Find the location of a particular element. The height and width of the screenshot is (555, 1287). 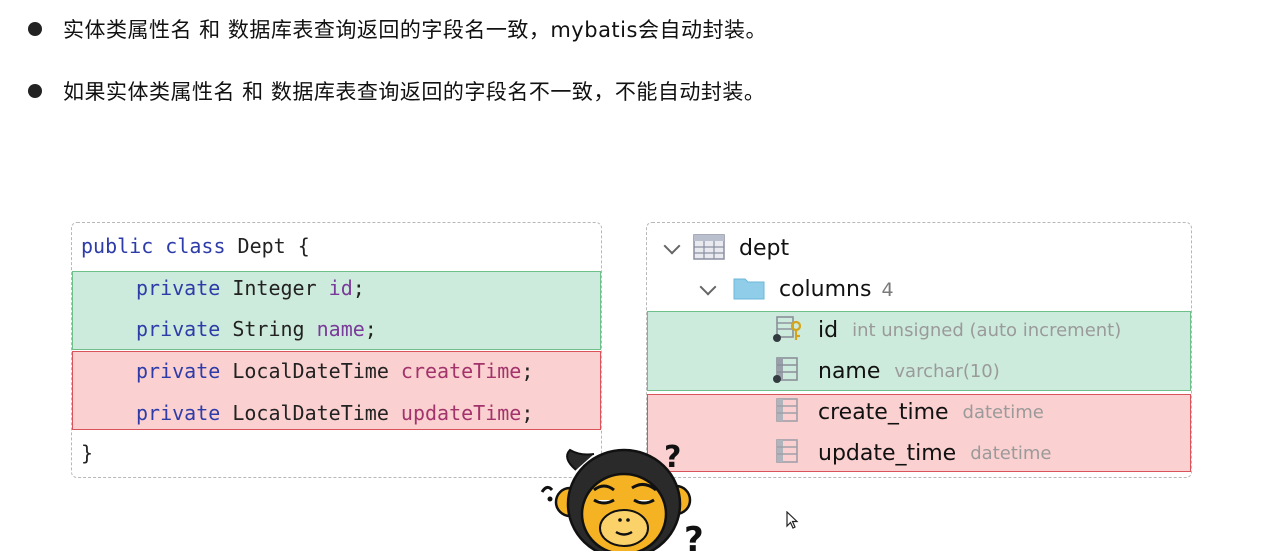

columns-count: 4 is located at coordinates (887, 289).